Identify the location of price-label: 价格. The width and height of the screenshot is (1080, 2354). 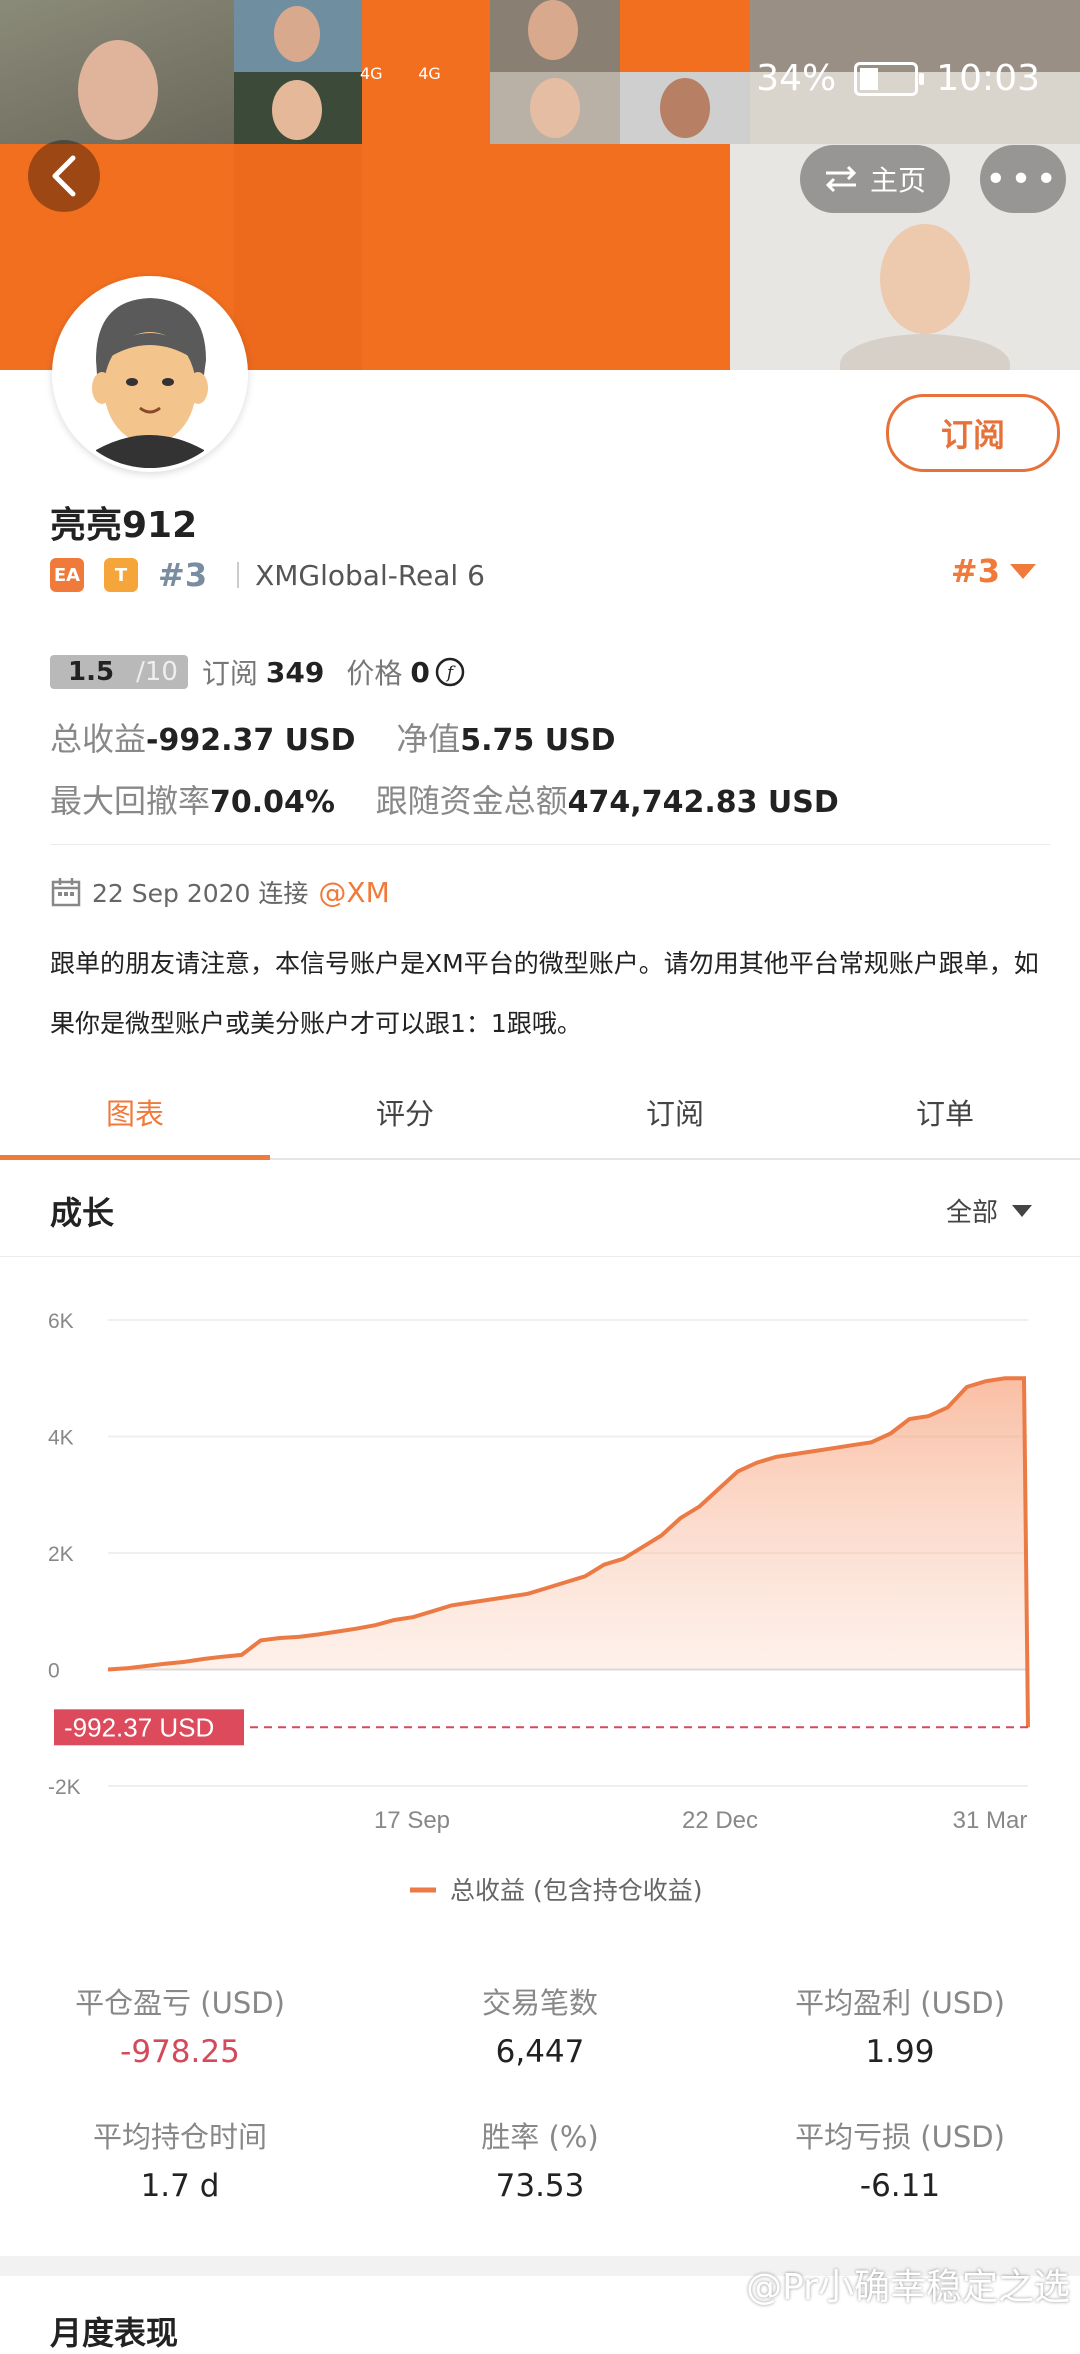
(374, 673).